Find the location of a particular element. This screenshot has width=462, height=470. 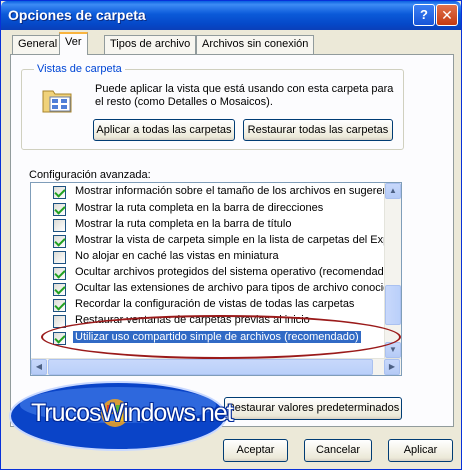

horizontal-scroll-thumb is located at coordinates (210, 367).